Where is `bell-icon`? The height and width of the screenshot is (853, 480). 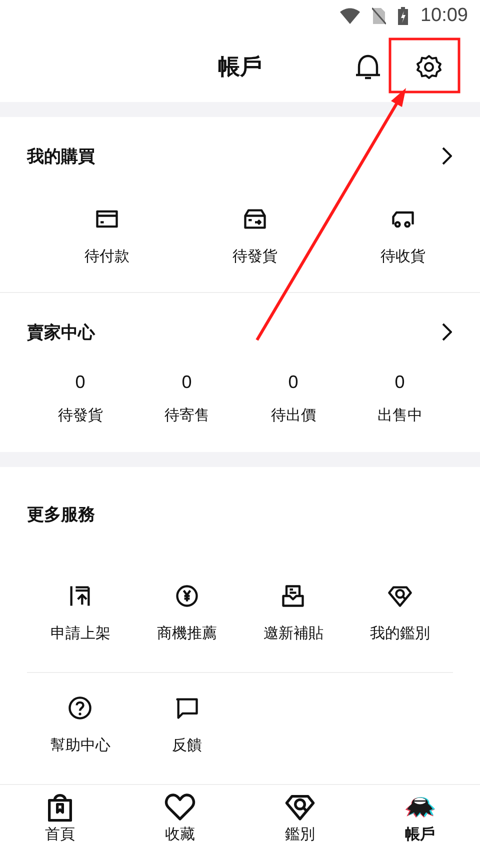
bell-icon is located at coordinates (368, 66).